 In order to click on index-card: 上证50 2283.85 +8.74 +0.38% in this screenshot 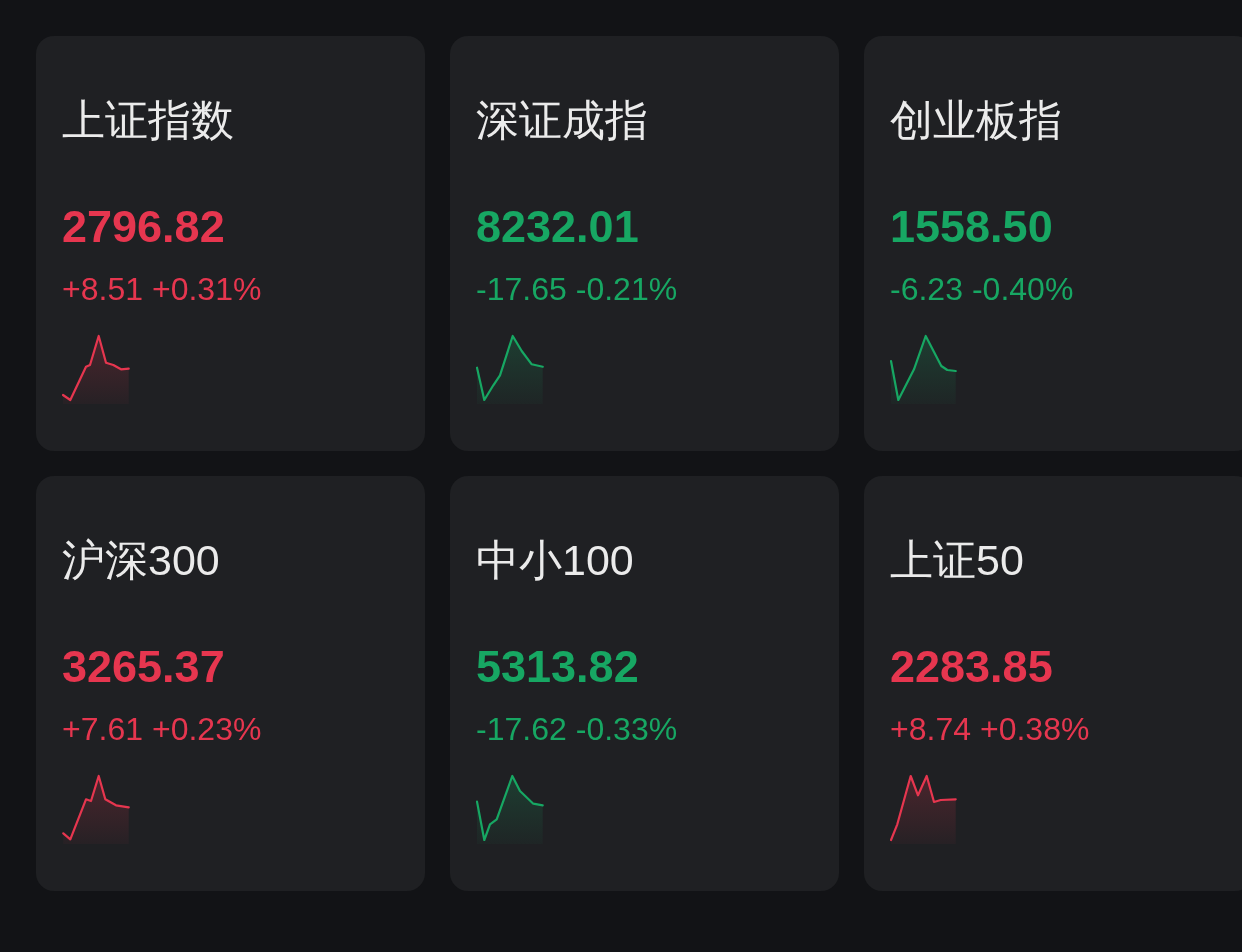, I will do `click(1053, 683)`.